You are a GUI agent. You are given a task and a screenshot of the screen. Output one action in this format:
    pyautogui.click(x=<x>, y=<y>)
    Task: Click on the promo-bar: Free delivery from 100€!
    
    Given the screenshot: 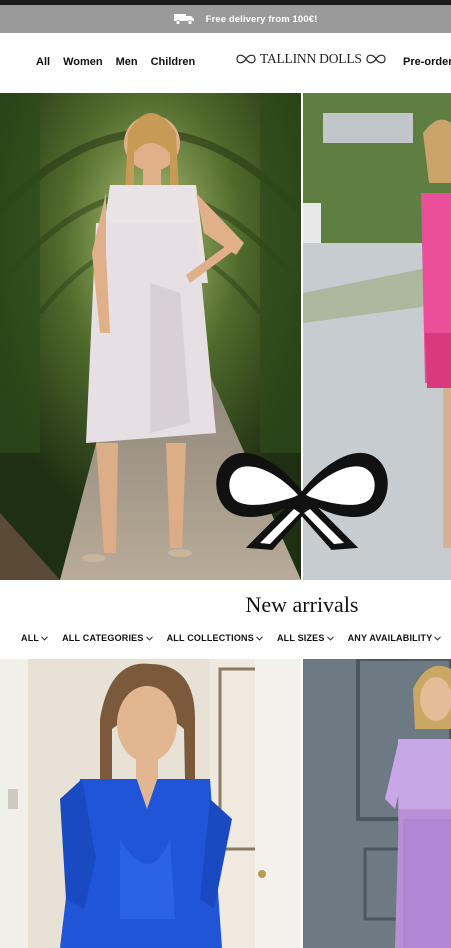 What is the action you would take?
    pyautogui.click(x=225, y=19)
    